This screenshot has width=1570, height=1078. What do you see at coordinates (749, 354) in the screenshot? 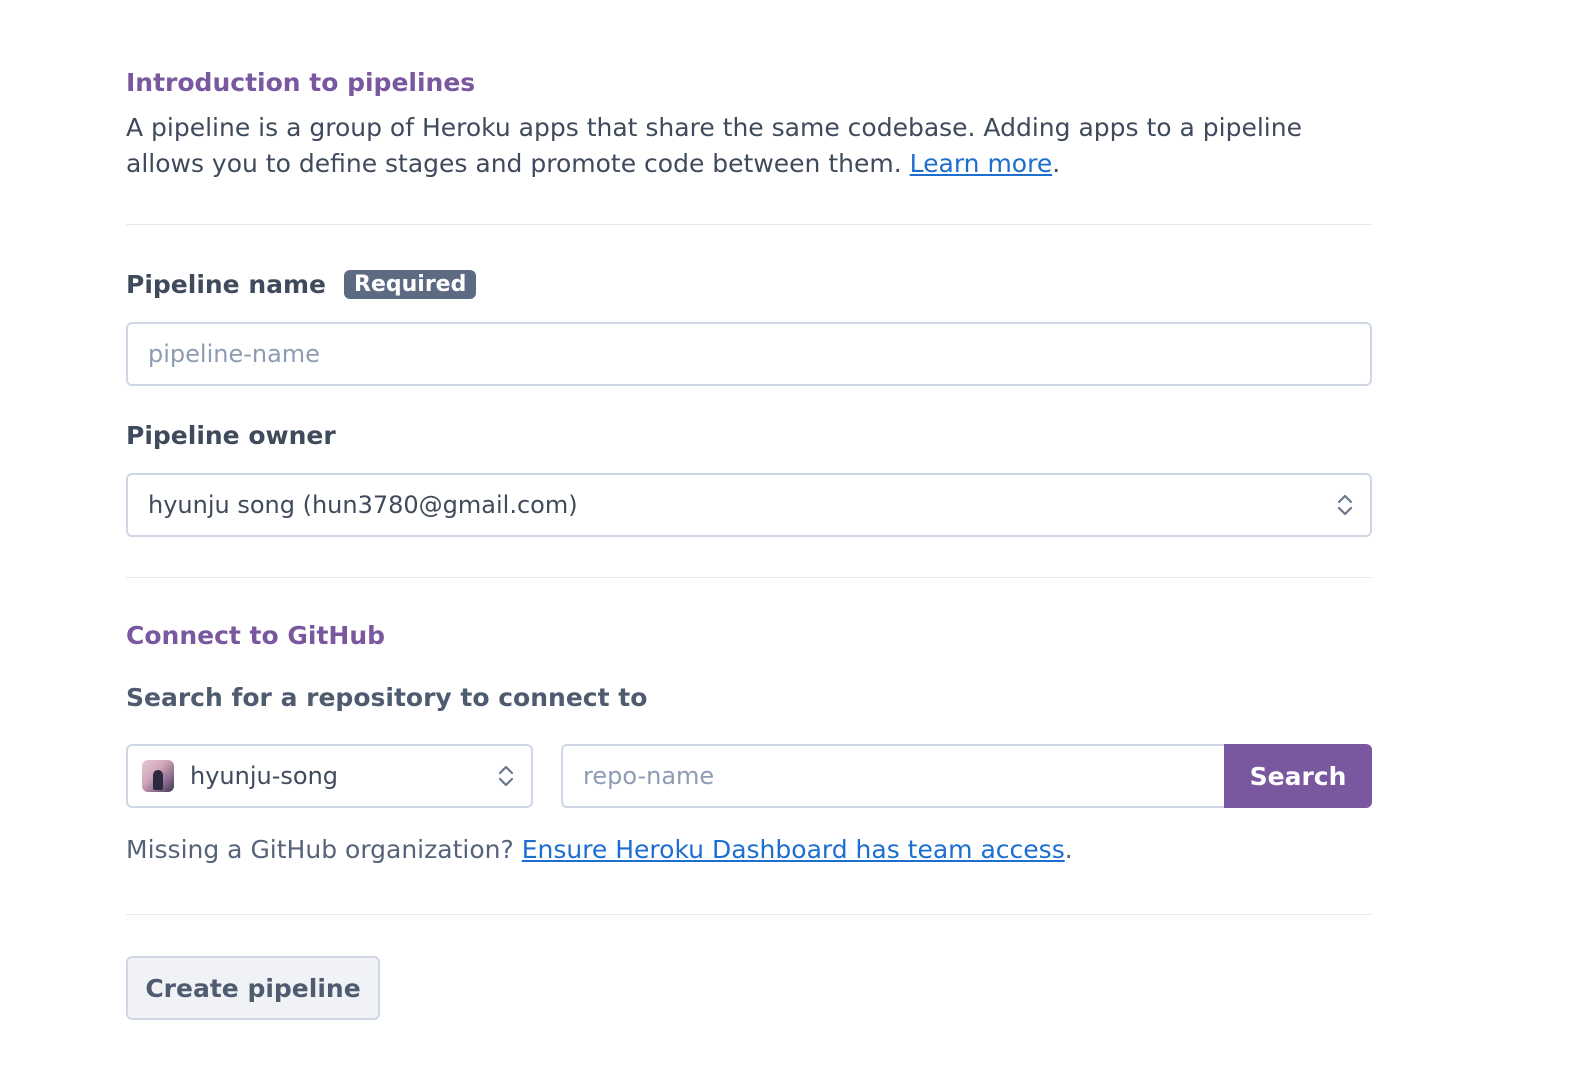
I see `pipeline-name-input` at bounding box center [749, 354].